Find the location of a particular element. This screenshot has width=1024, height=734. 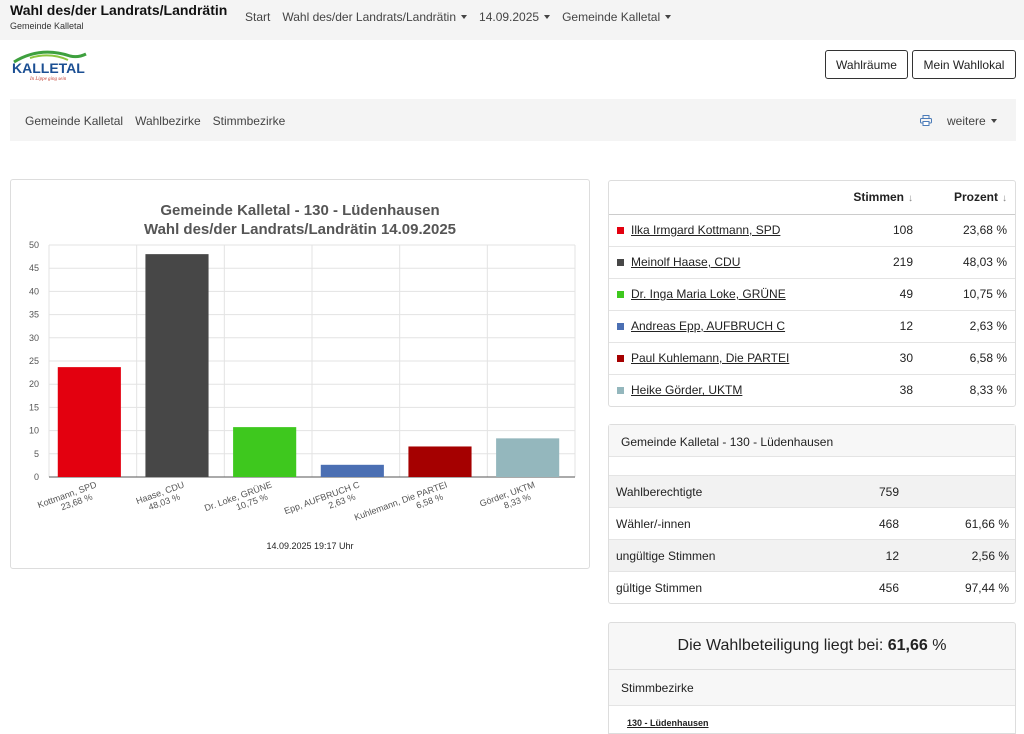

stats-label: gültige Stimmen is located at coordinates (659, 587).